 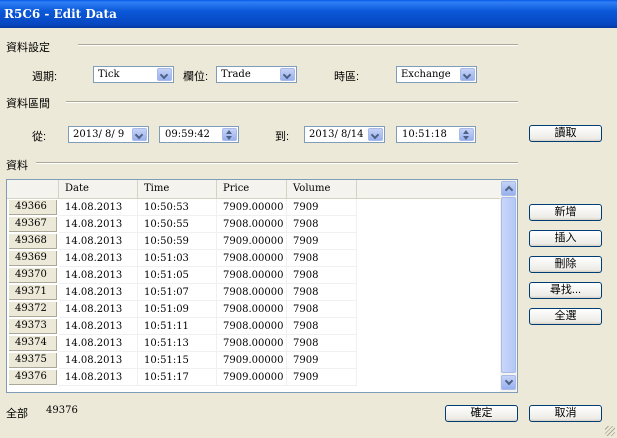 I want to click on period-select: Tick, so click(x=133, y=74).